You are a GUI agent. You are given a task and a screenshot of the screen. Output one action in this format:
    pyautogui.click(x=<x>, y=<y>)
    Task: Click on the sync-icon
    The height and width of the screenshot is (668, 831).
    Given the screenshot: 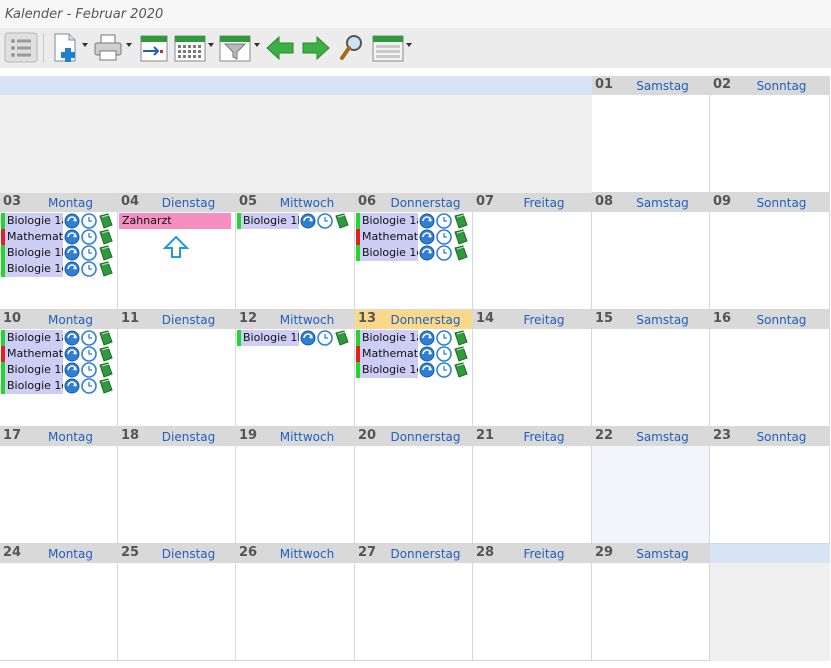 What is the action you would take?
    pyautogui.click(x=72, y=354)
    